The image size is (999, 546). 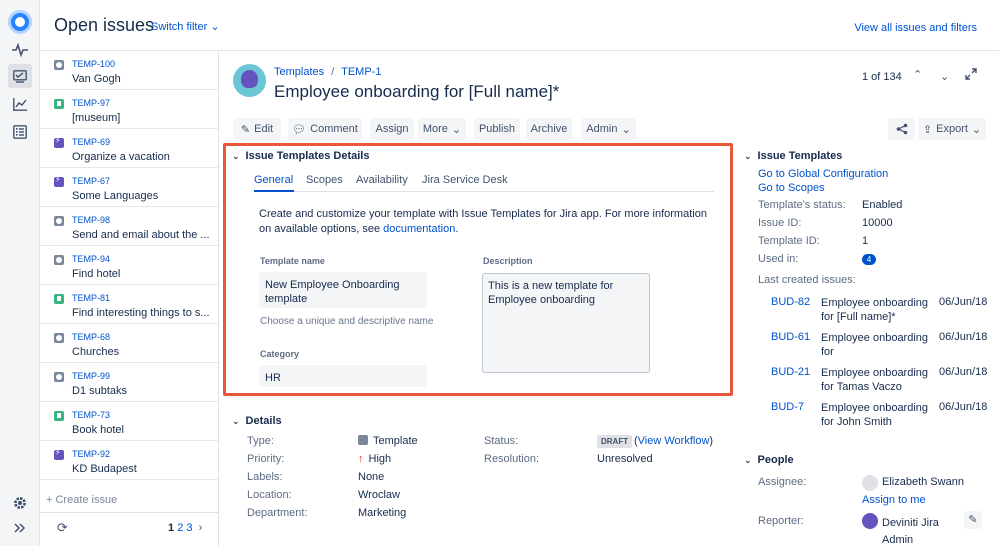 I want to click on tab-availability: Availability, so click(x=382, y=180).